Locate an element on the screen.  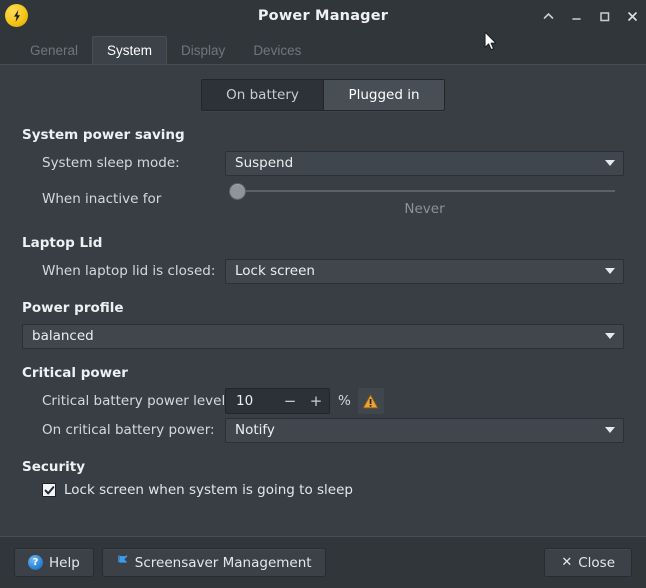
minimize-icon is located at coordinates (576, 16).